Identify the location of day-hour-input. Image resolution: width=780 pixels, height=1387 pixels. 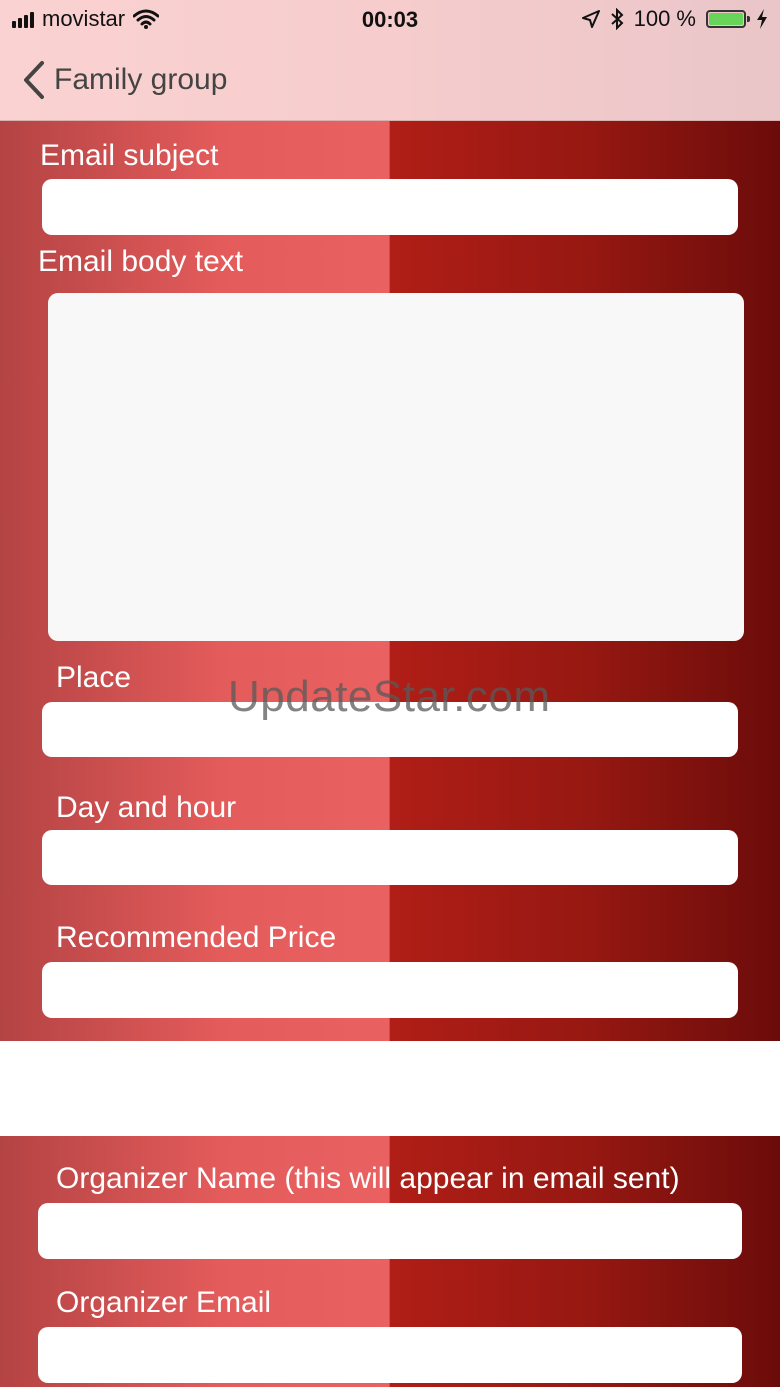
(390, 857).